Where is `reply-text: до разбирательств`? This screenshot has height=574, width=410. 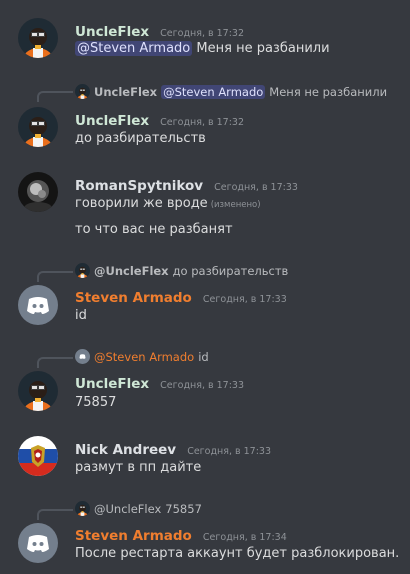
reply-text: до разбирательств is located at coordinates (230, 270).